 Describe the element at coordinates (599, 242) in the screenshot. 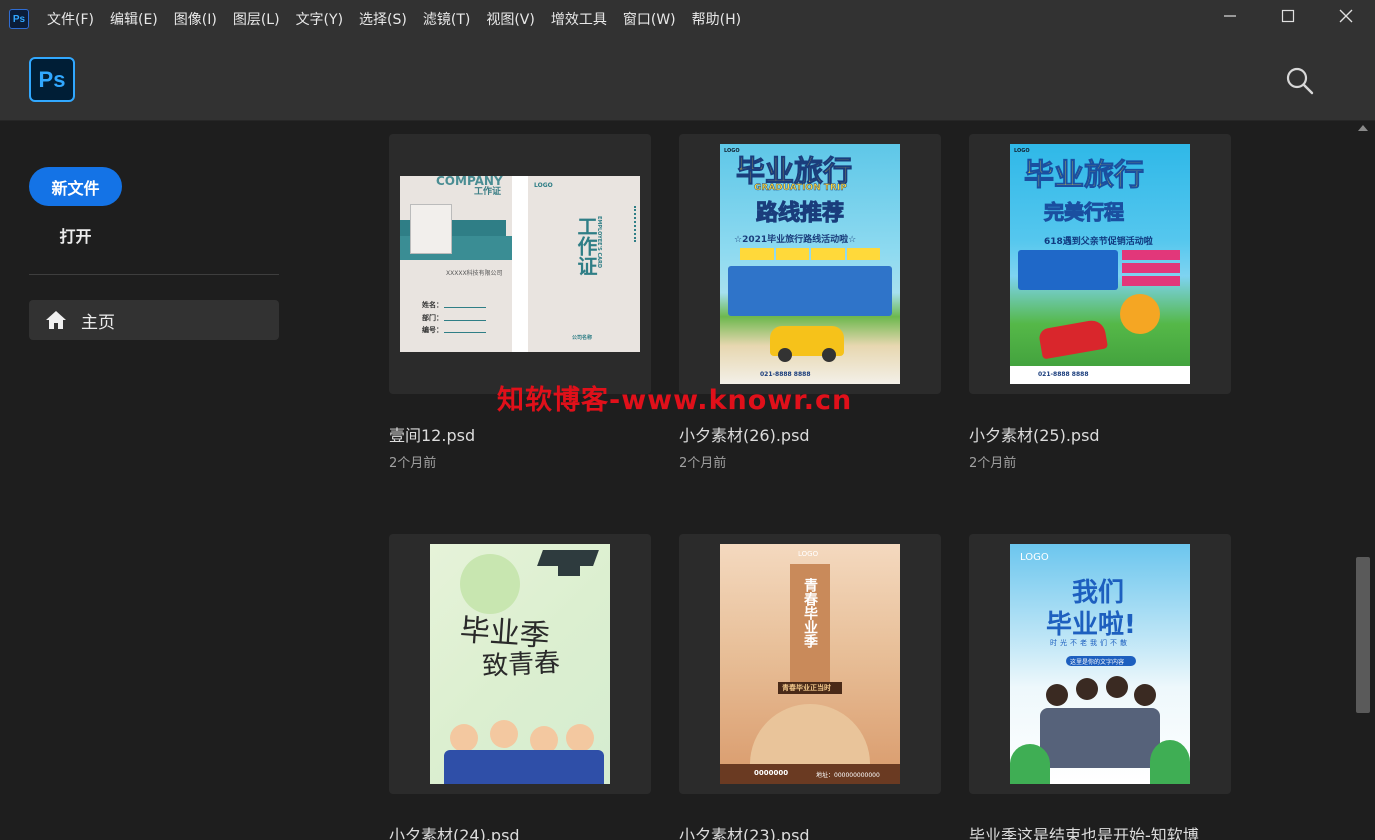

I see `poster-en: EMPLOYEE'S CARD` at that location.